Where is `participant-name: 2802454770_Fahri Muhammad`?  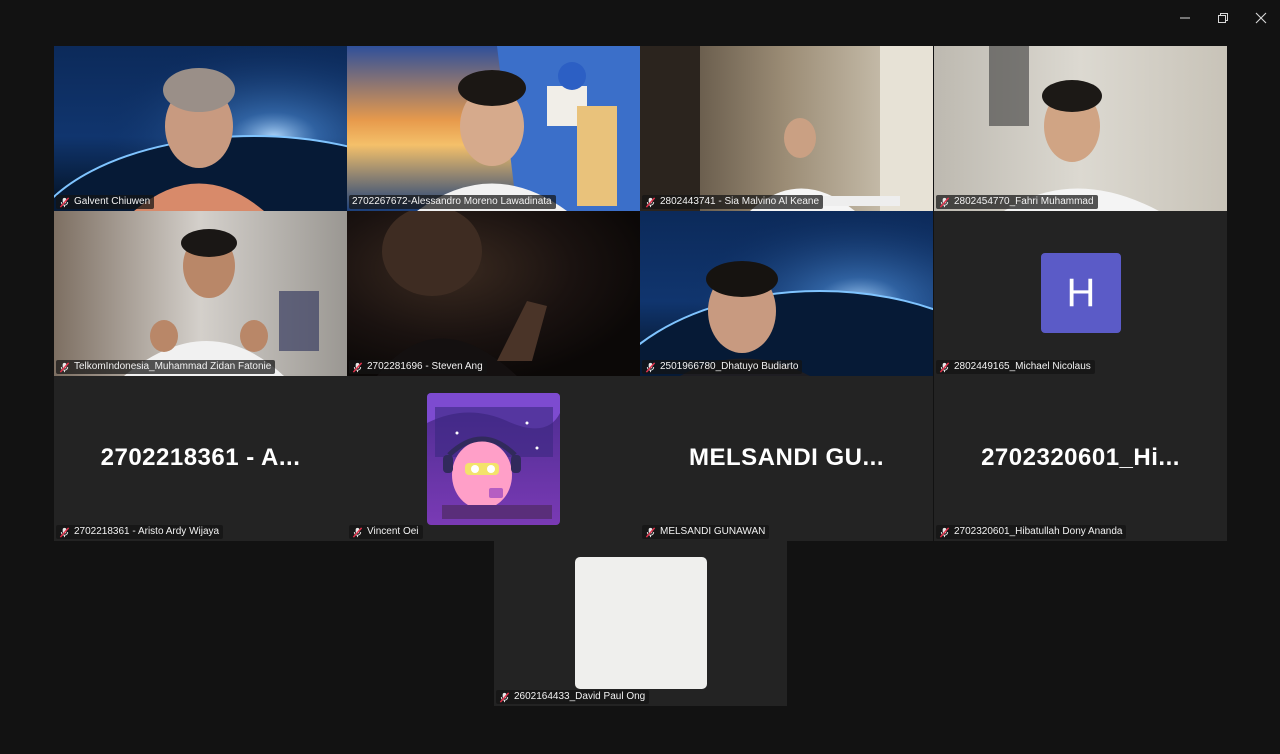 participant-name: 2802454770_Fahri Muhammad is located at coordinates (1024, 201).